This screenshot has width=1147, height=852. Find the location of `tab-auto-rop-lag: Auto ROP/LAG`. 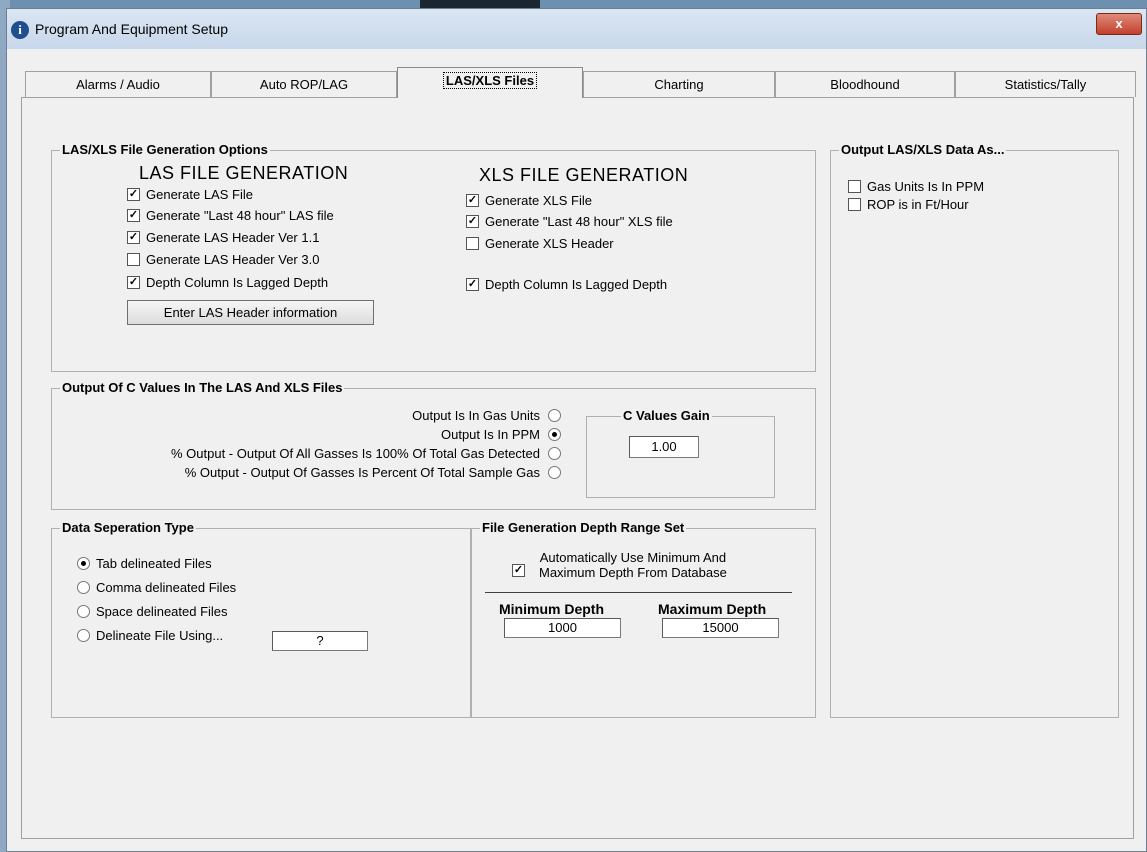

tab-auto-rop-lag: Auto ROP/LAG is located at coordinates (304, 84).